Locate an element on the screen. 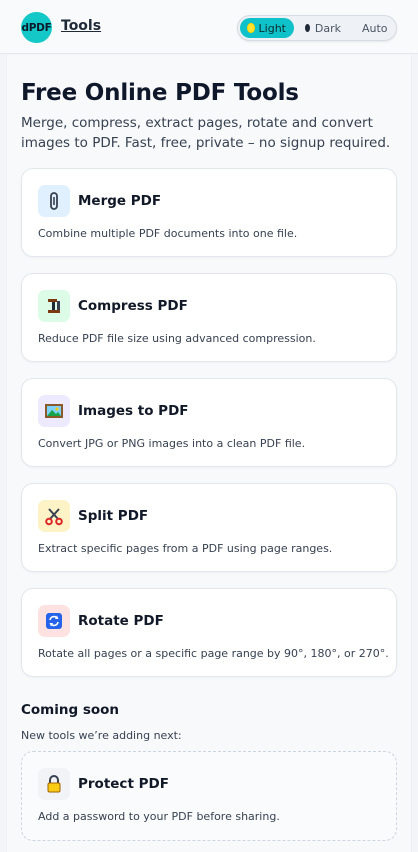 The width and height of the screenshot is (418, 852). tool-title: Compress PDF is located at coordinates (133, 306).